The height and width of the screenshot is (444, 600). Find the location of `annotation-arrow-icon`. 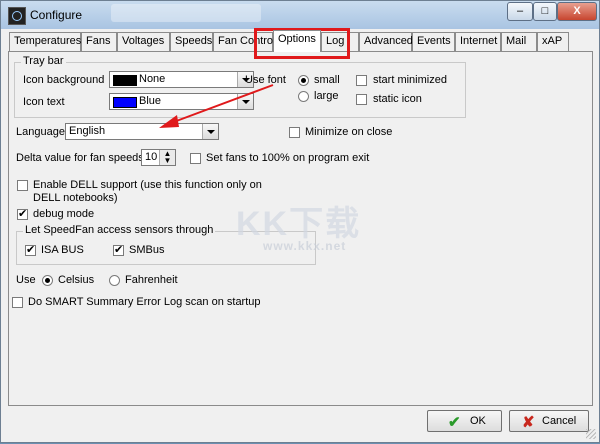

annotation-arrow-icon is located at coordinates (216, 106).